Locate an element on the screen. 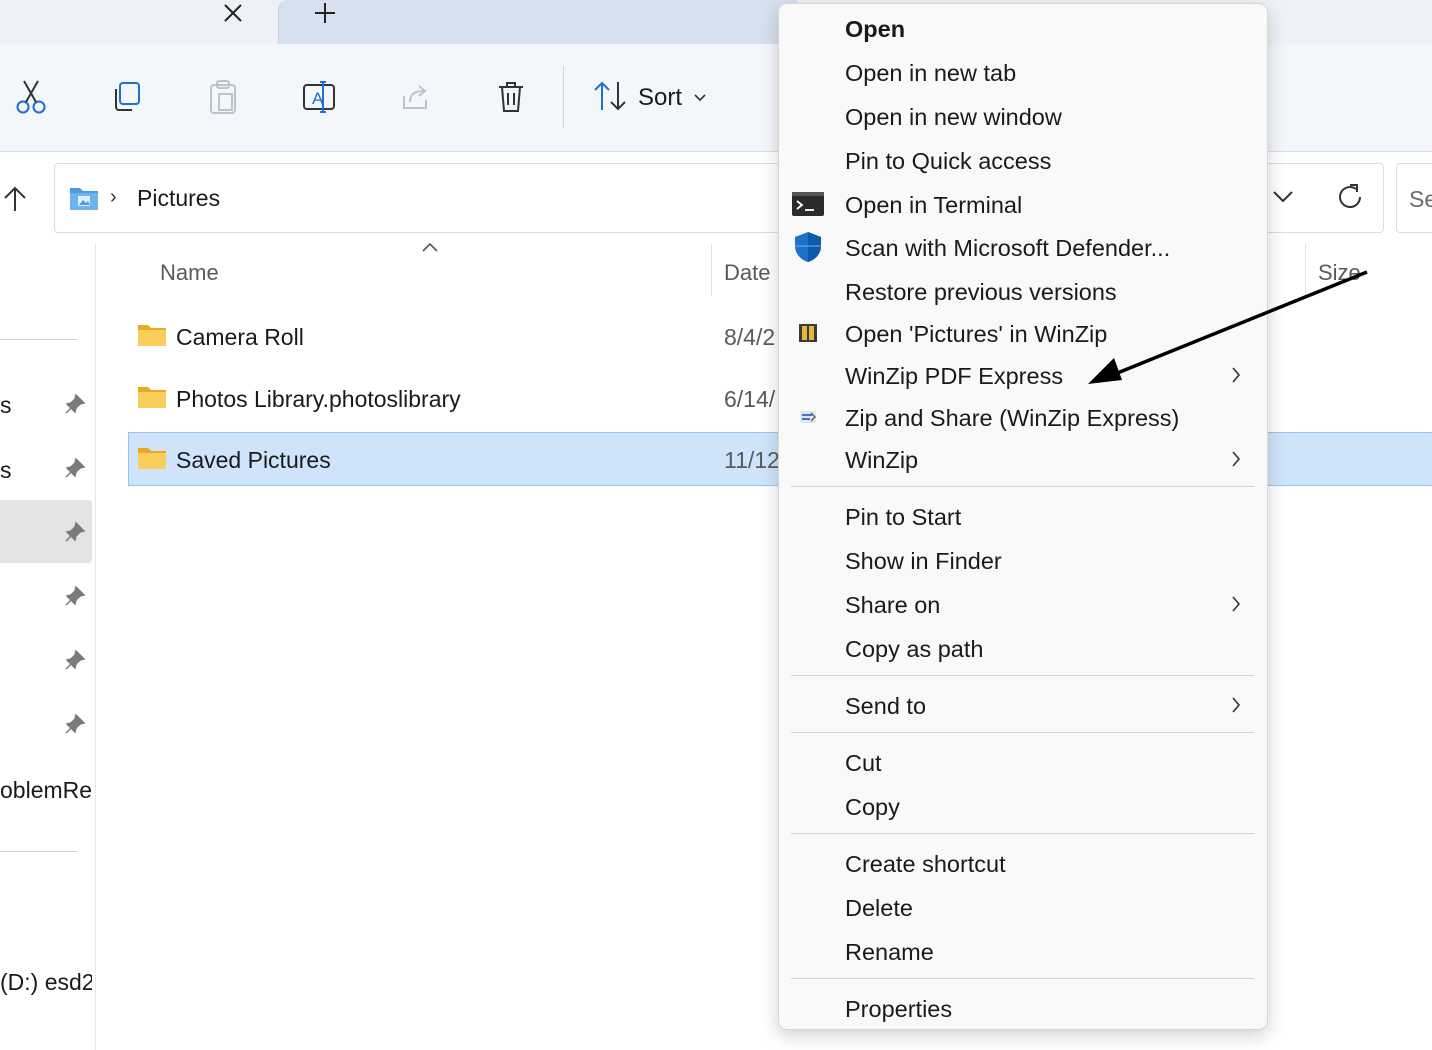 The image size is (1432, 1050). menu-item-winzip: WinZip is located at coordinates (881, 460).